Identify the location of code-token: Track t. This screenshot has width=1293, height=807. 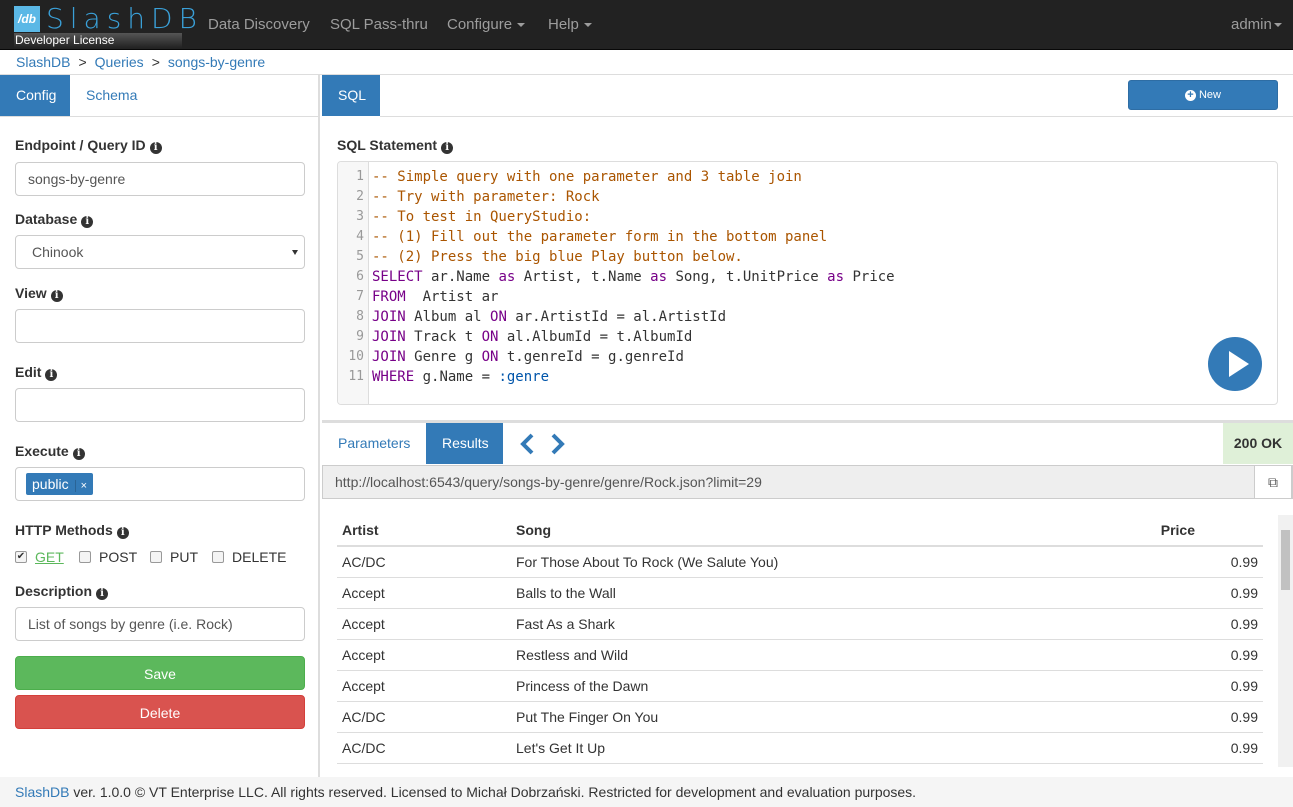
(443, 337).